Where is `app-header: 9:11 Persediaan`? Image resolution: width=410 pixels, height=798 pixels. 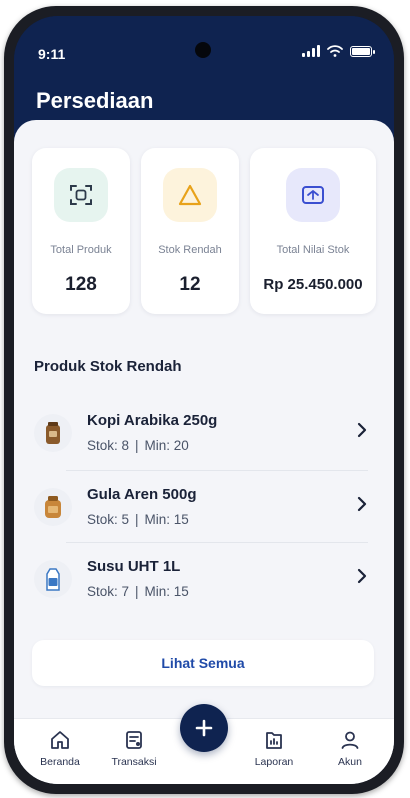
app-header: 9:11 Persediaan is located at coordinates (204, 75).